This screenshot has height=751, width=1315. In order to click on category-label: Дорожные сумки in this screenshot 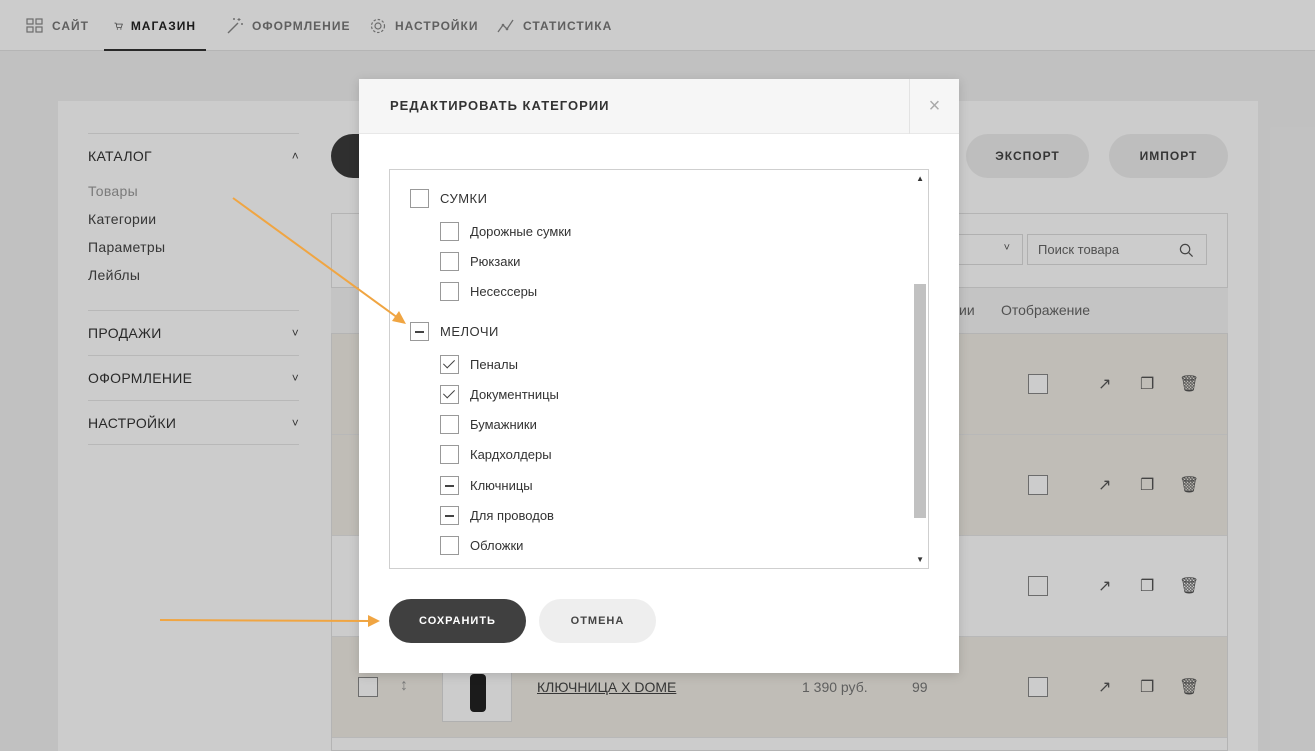, I will do `click(521, 231)`.